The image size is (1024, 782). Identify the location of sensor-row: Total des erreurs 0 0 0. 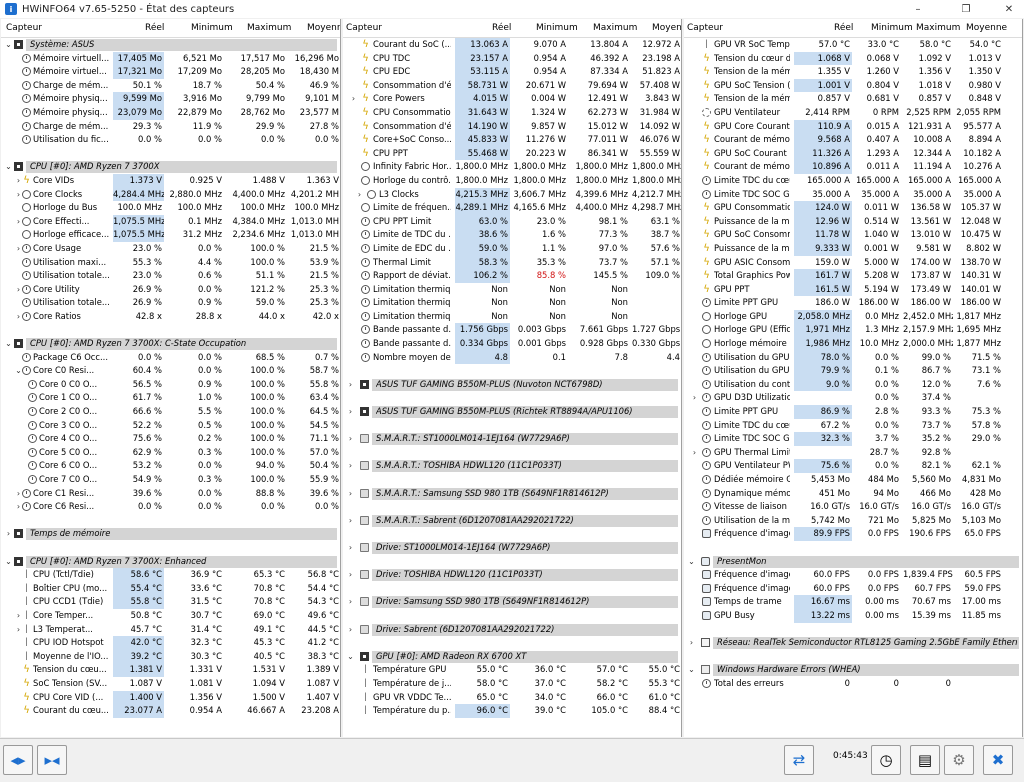
(853, 684).